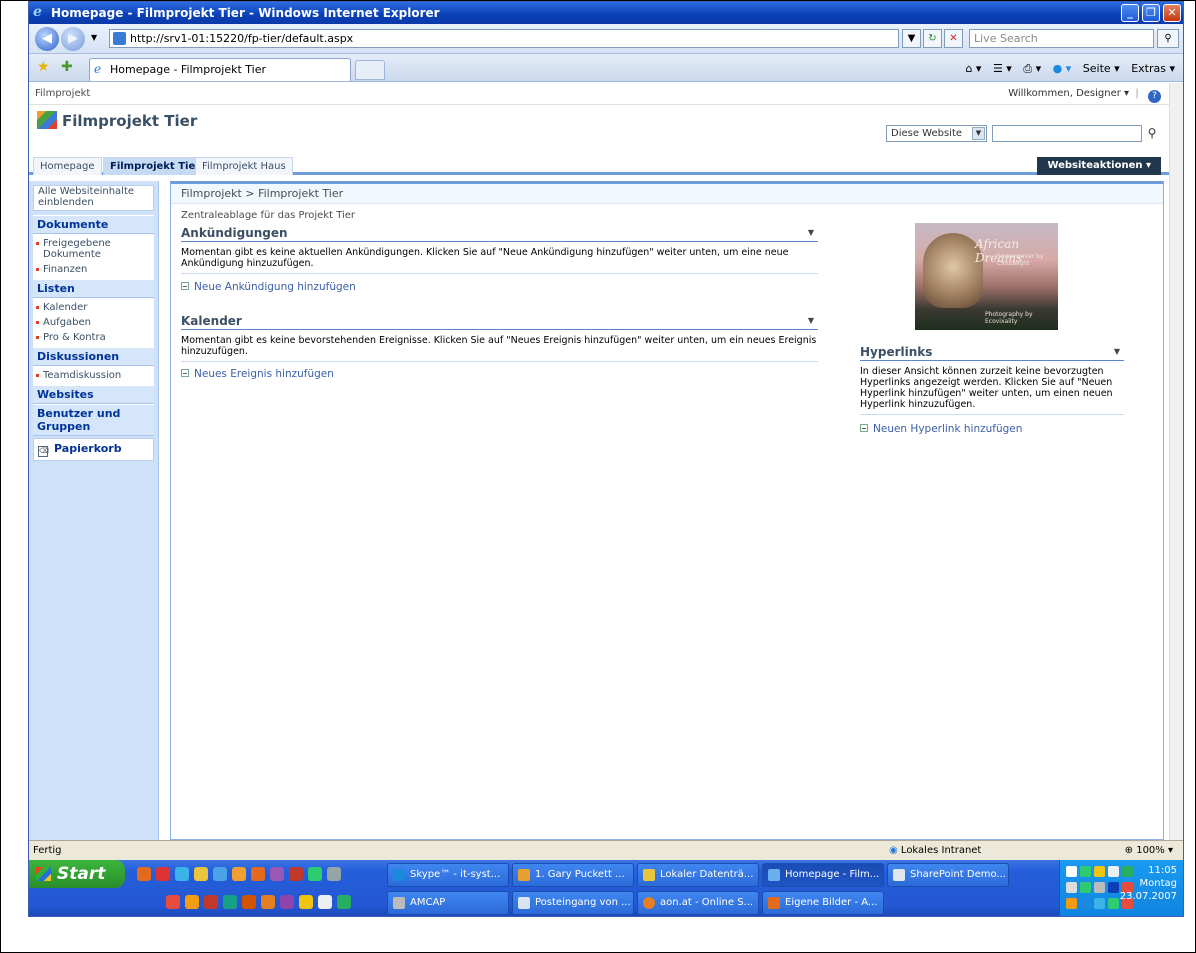 This screenshot has width=1196, height=953. I want to click on live-search-input: Live Search, so click(1061, 38).